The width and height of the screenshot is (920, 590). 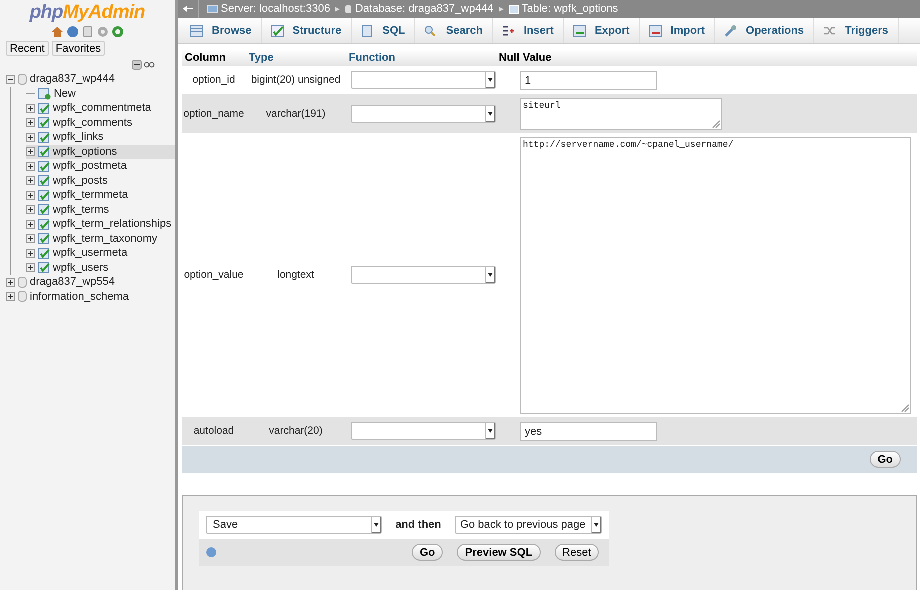 What do you see at coordinates (296, 114) in the screenshot?
I see `column-type: varchar(191)` at bounding box center [296, 114].